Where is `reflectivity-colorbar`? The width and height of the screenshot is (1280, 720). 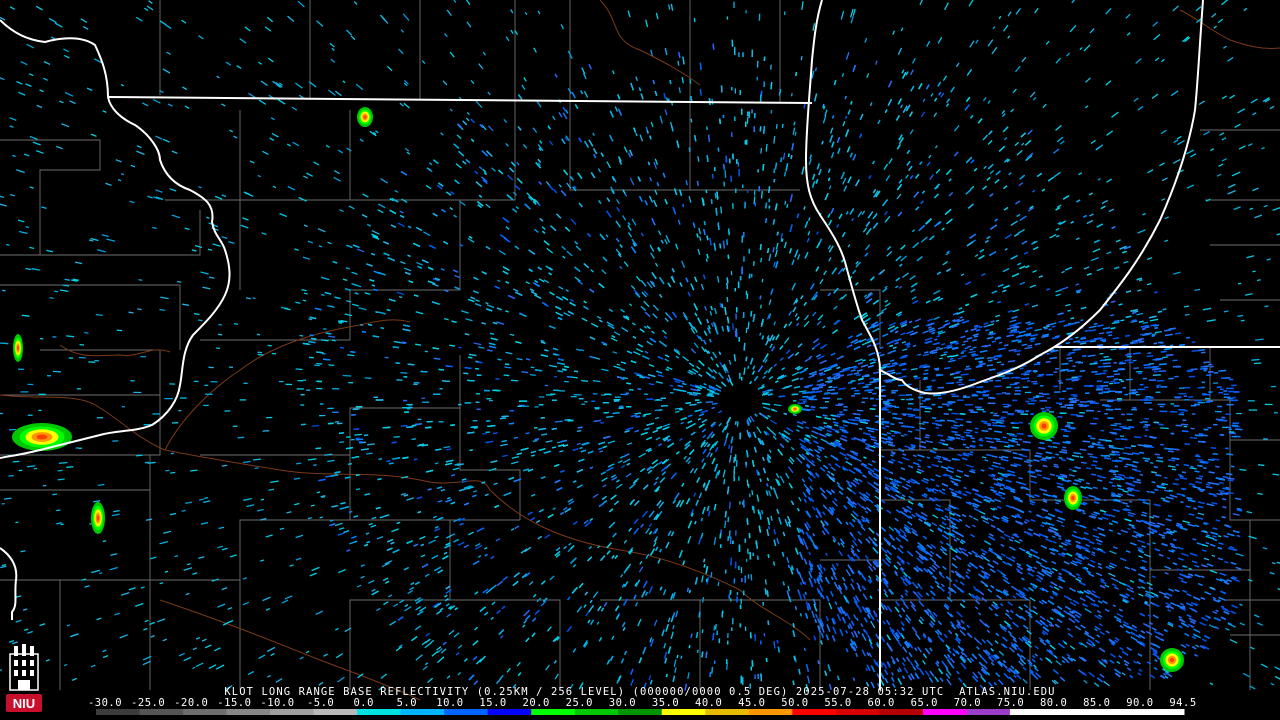
reflectivity-colorbar is located at coordinates (640, 712).